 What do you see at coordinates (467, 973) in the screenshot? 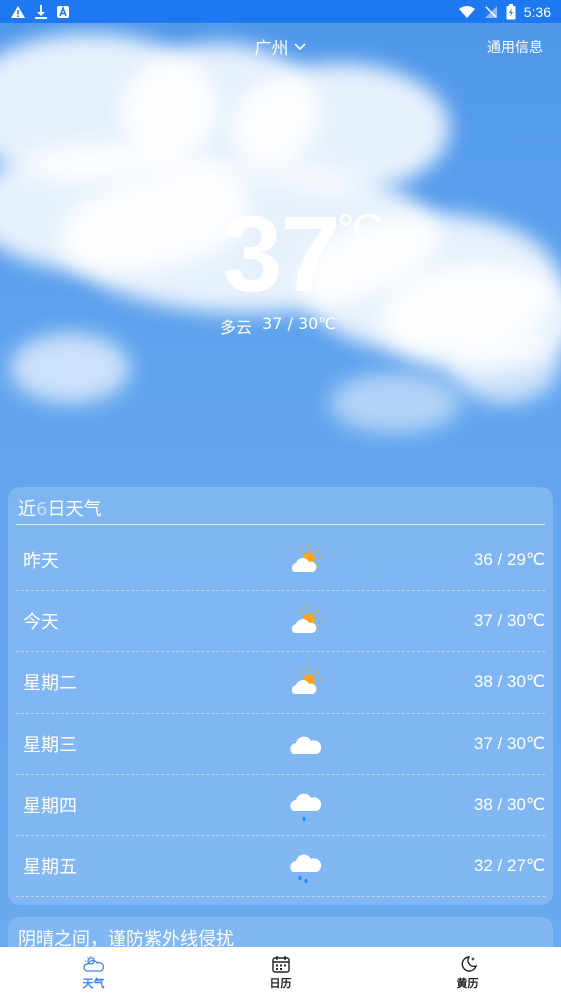
I see `nav-tab-almanac: 黄历` at bounding box center [467, 973].